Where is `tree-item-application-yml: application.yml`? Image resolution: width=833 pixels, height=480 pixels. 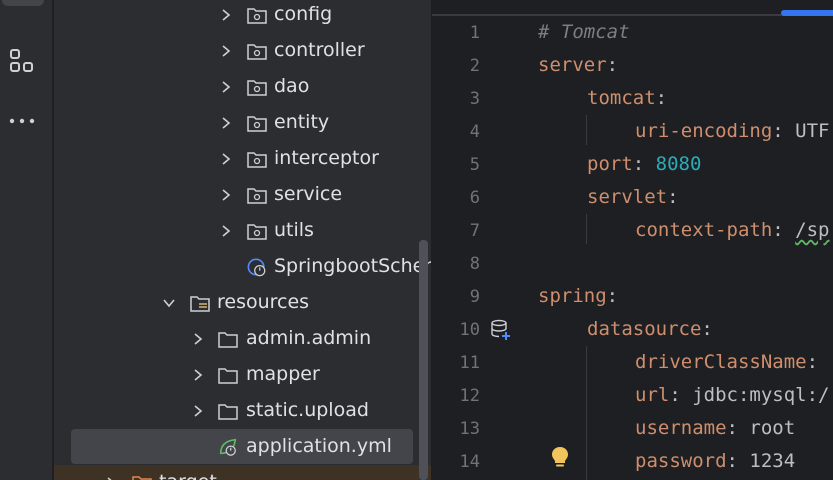
tree-item-application-yml: application.yml is located at coordinates (242, 447).